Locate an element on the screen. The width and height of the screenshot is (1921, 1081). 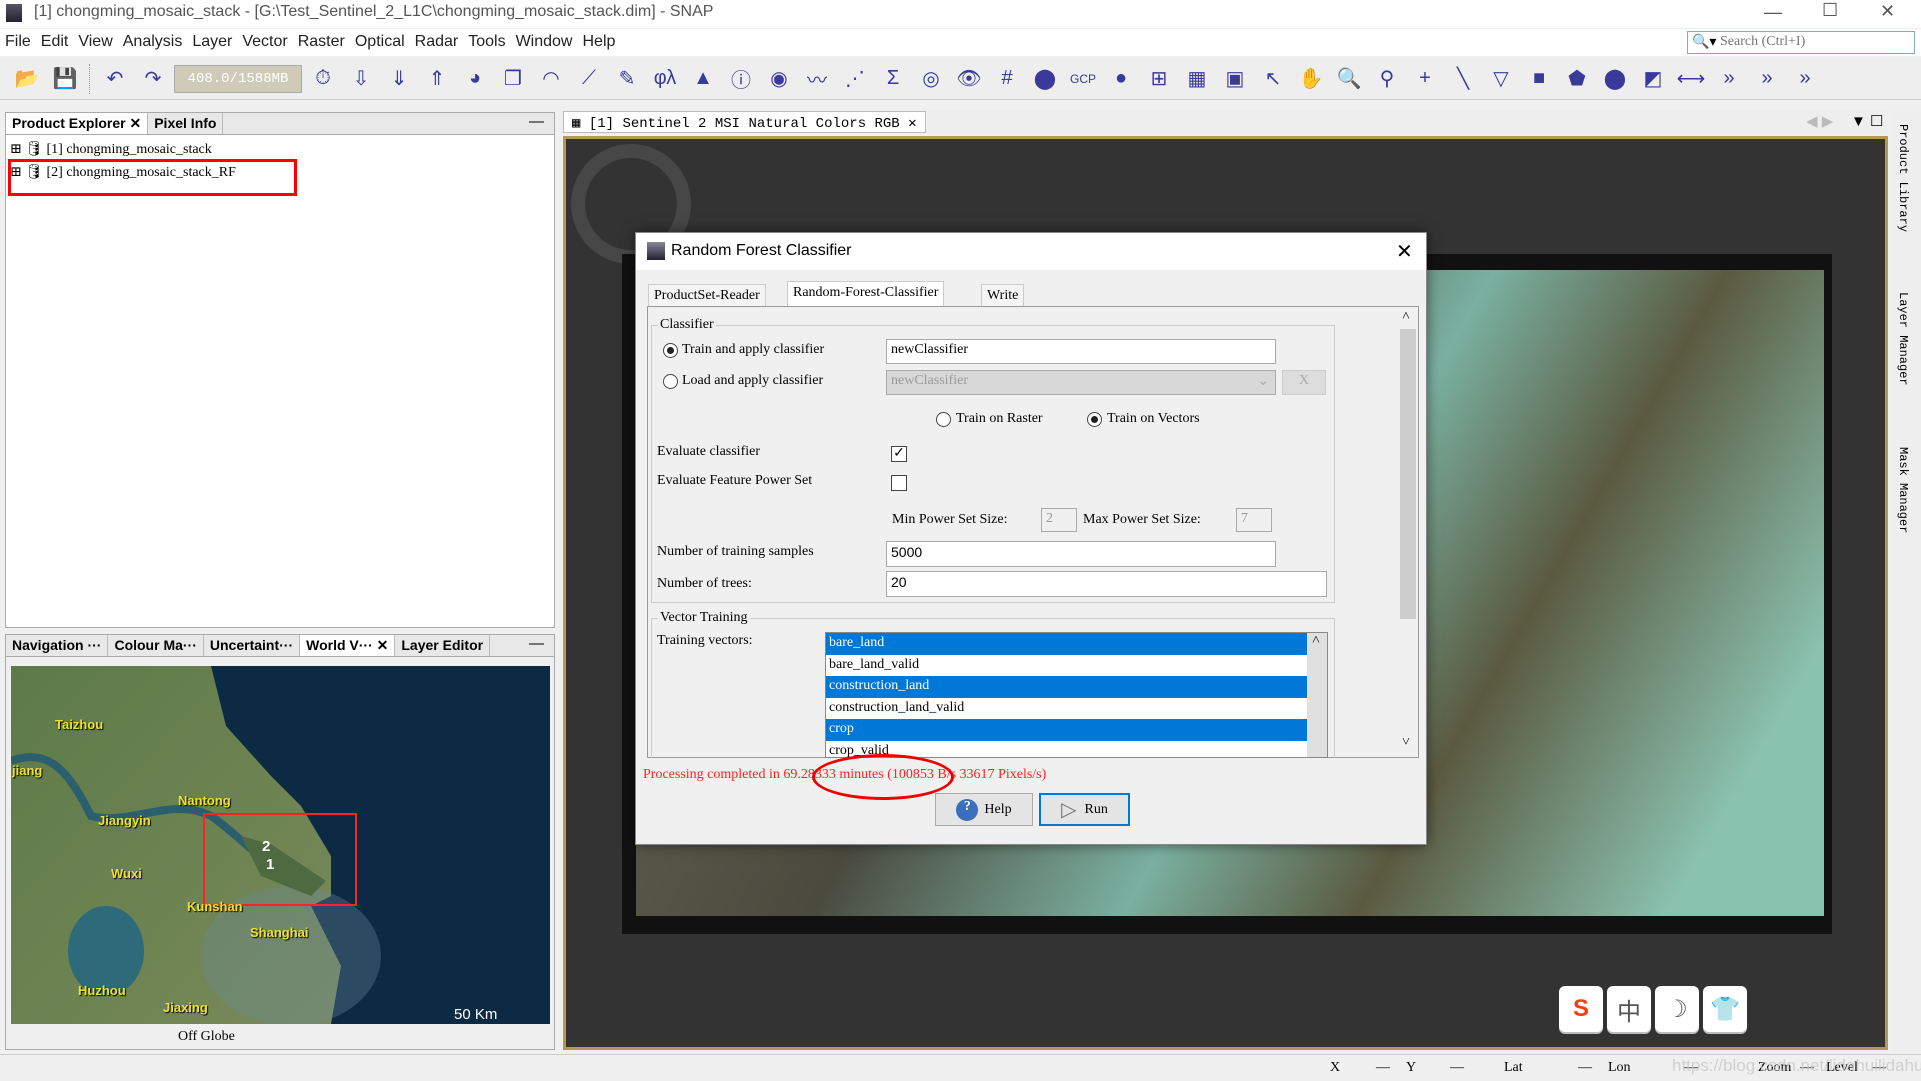
sogou-icon: S is located at coordinates (1581, 1009).